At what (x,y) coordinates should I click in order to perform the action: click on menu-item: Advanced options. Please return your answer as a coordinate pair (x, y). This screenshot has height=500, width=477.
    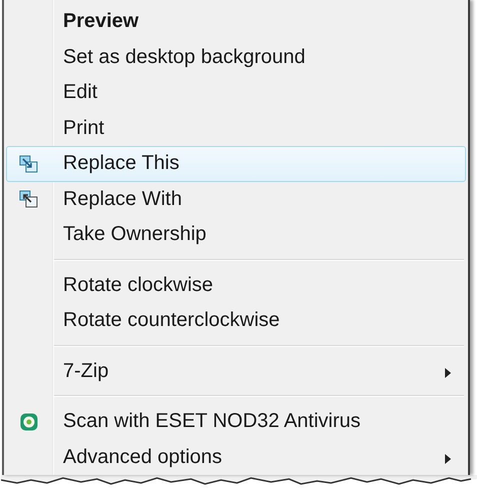
    Looking at the image, I should click on (236, 457).